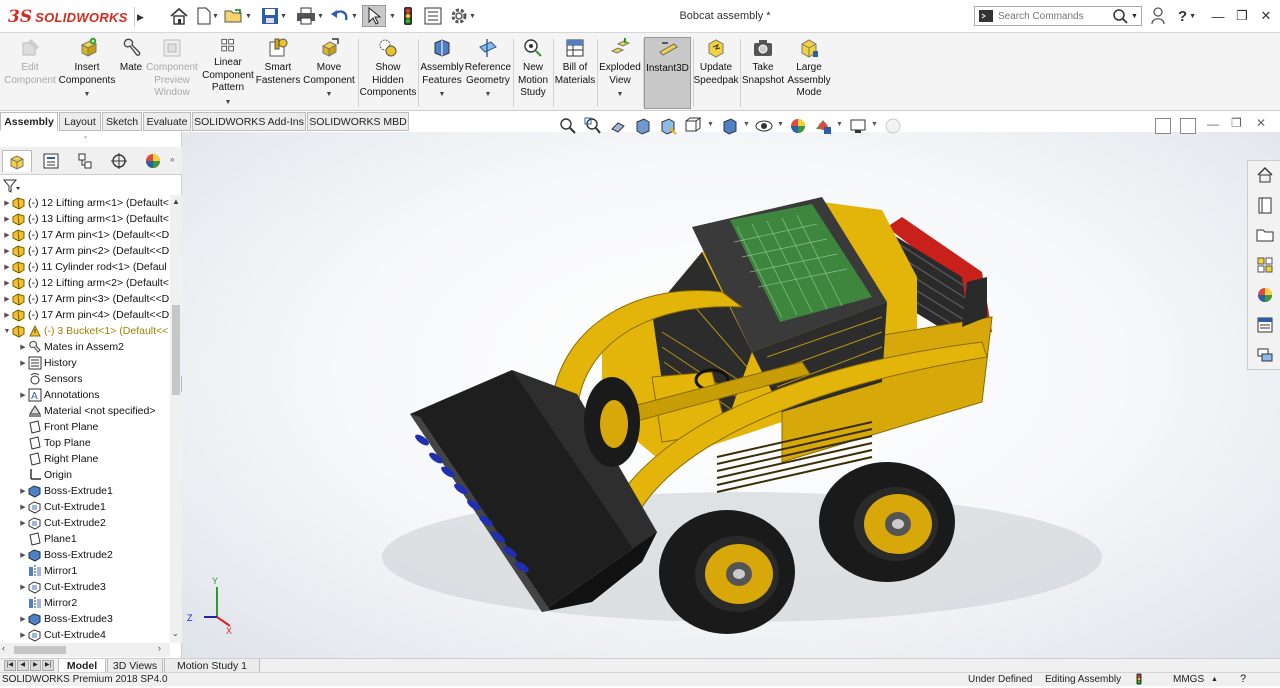  What do you see at coordinates (1218, 16) in the screenshot?
I see `minimize-button: —` at bounding box center [1218, 16].